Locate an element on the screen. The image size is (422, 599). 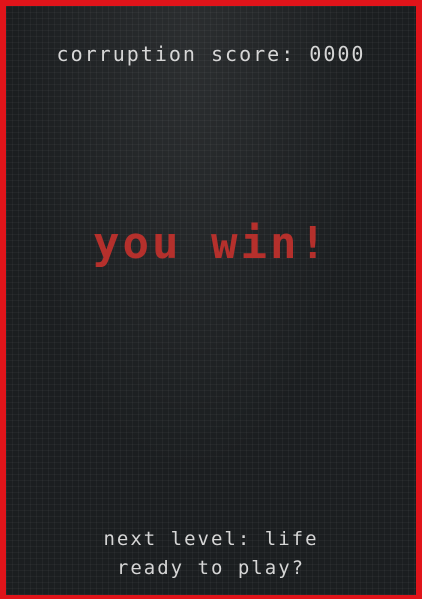
footer-panel: next level: life ready to play? is located at coordinates (211, 554).